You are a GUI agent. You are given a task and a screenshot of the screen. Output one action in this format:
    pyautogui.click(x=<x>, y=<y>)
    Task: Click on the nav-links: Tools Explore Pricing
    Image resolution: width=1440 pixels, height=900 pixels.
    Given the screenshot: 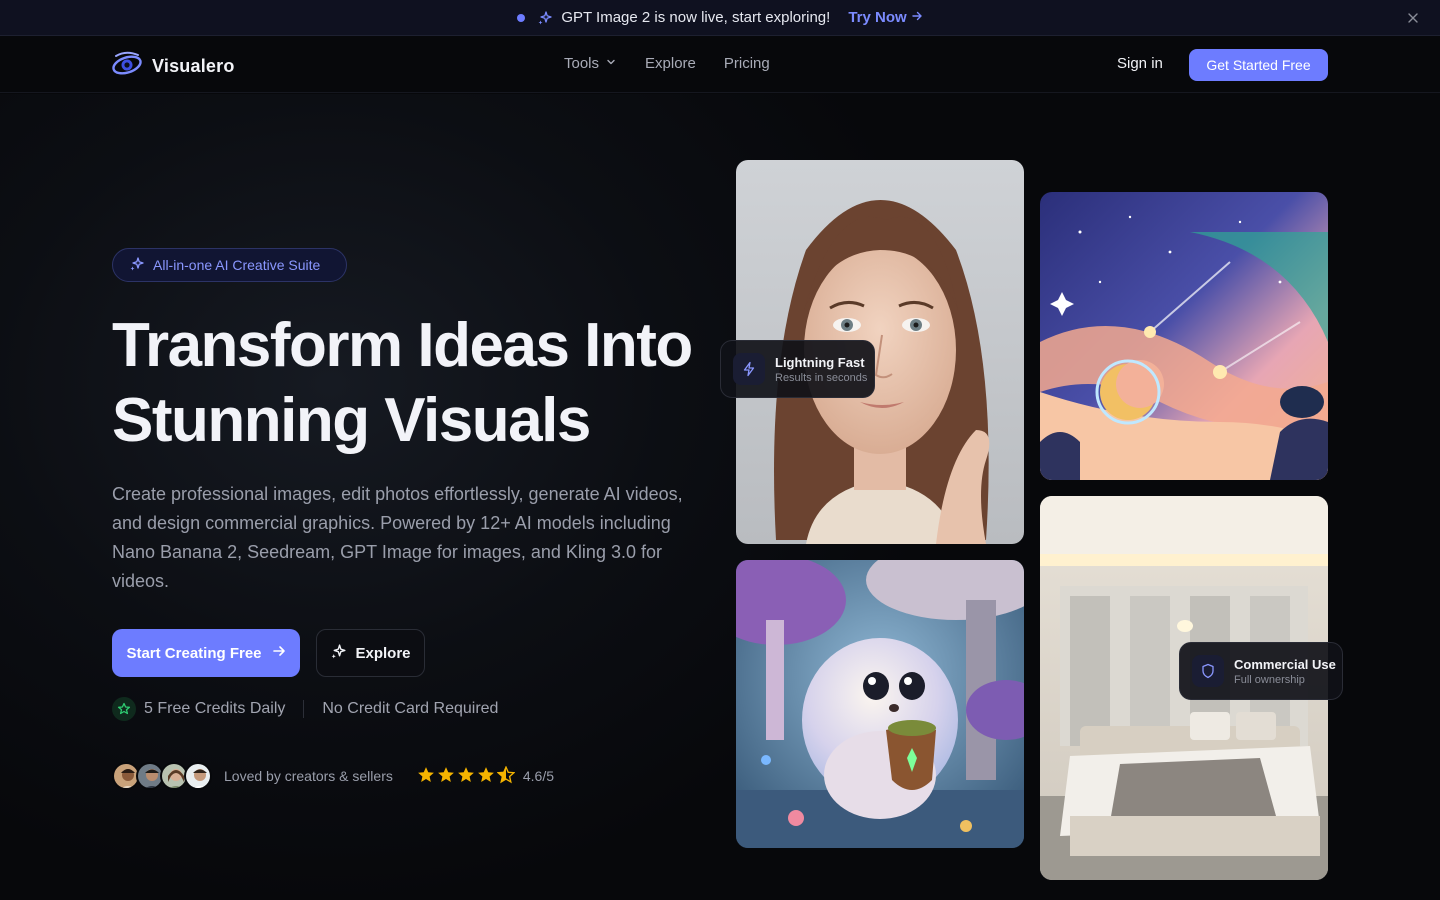 What is the action you would take?
    pyautogui.click(x=667, y=63)
    